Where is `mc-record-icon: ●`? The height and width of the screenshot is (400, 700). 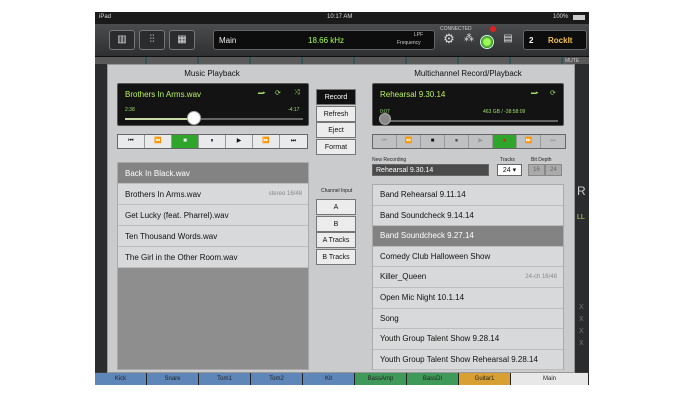 mc-record-icon: ● is located at coordinates (505, 141).